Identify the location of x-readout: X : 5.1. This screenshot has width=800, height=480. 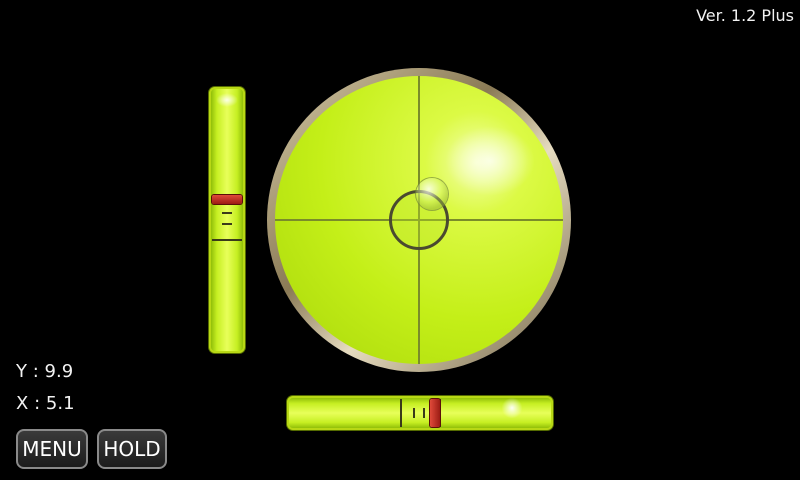
(45, 403).